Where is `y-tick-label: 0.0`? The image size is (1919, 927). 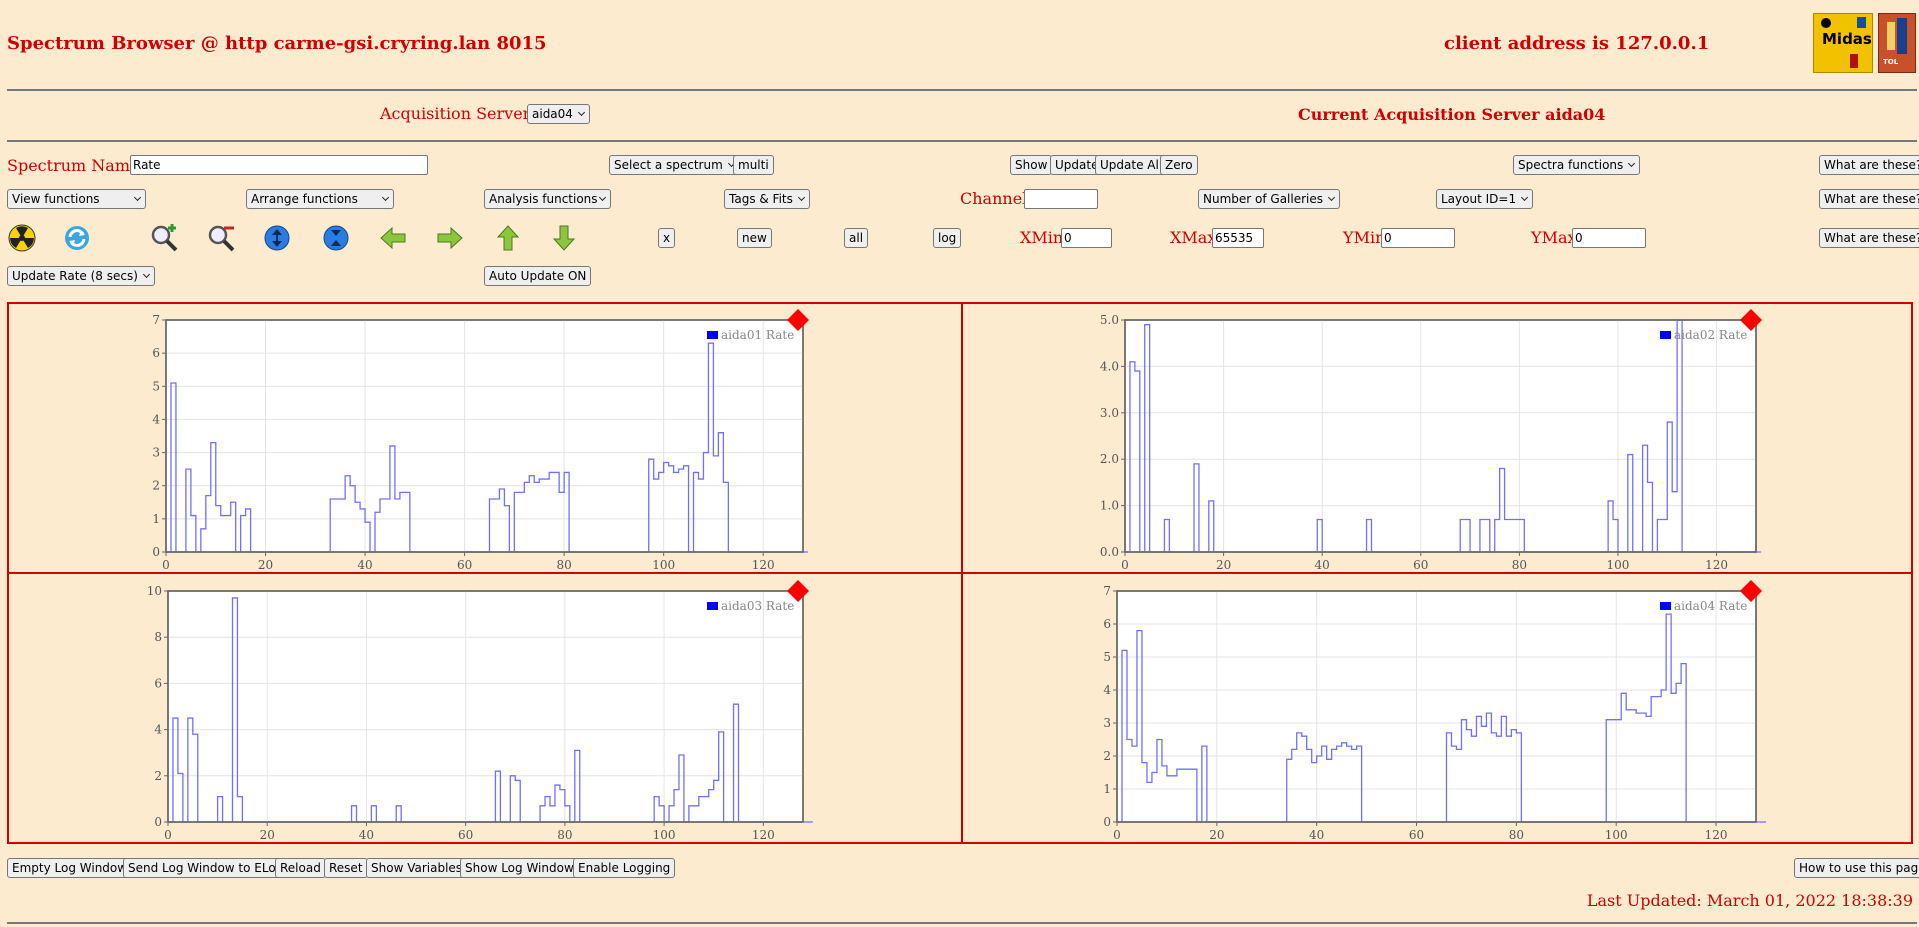 y-tick-label: 0.0 is located at coordinates (1109, 552).